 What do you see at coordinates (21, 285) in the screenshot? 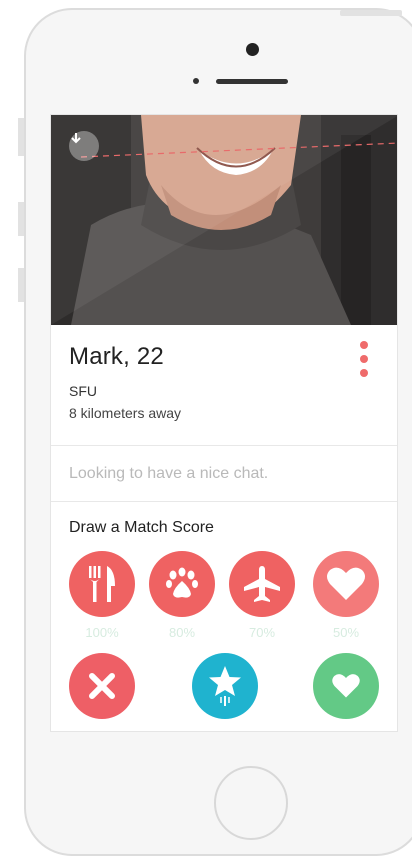
I see `volume-down-button` at bounding box center [21, 285].